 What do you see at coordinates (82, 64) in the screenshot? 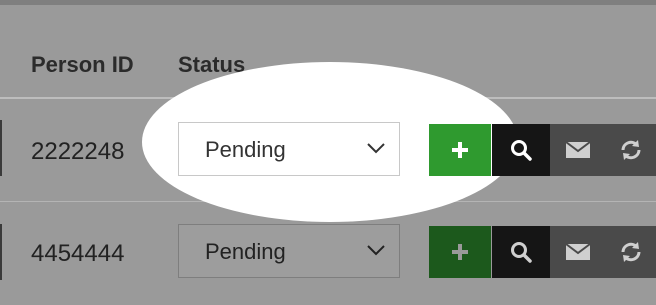
I see `column-header-person-id: Person ID` at bounding box center [82, 64].